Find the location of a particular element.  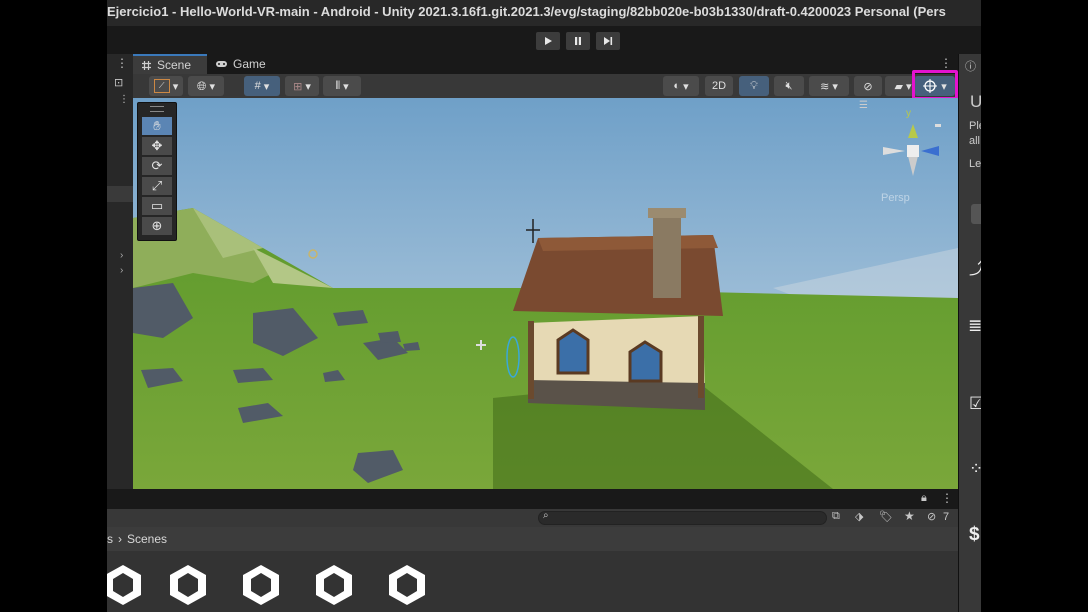

search-by-label-icon: ⬗ is located at coordinates (859, 516).